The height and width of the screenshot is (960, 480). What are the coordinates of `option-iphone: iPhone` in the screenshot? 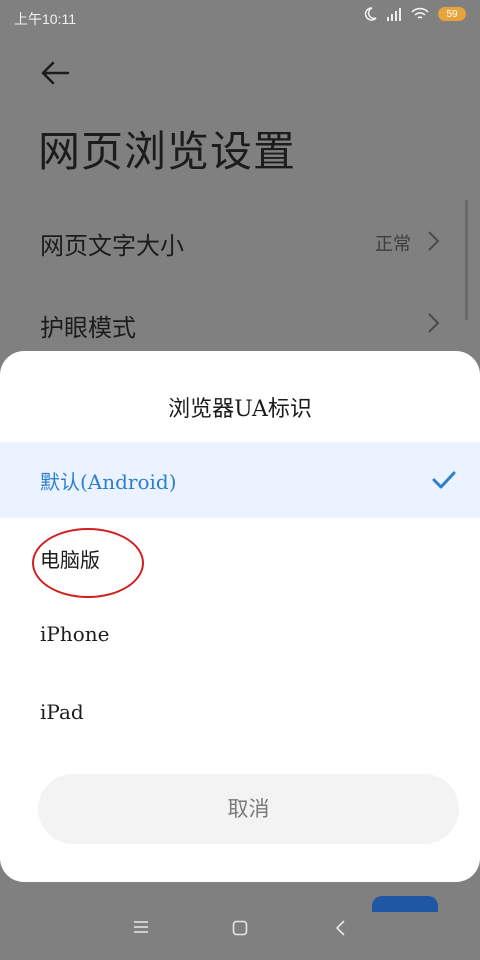 It's located at (240, 636).